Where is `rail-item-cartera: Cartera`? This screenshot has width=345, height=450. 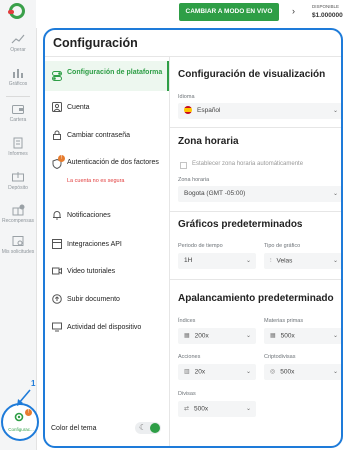
rail-item-cartera: Cartera is located at coordinates (18, 113).